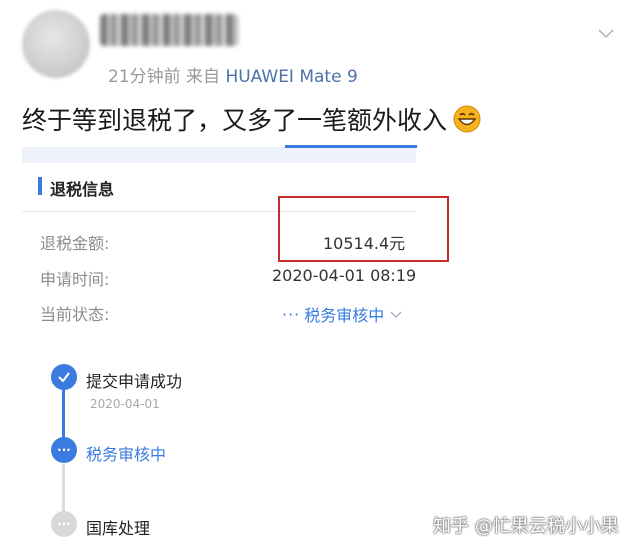 Image resolution: width=639 pixels, height=551 pixels. What do you see at coordinates (64, 377) in the screenshot?
I see `check-icon` at bounding box center [64, 377].